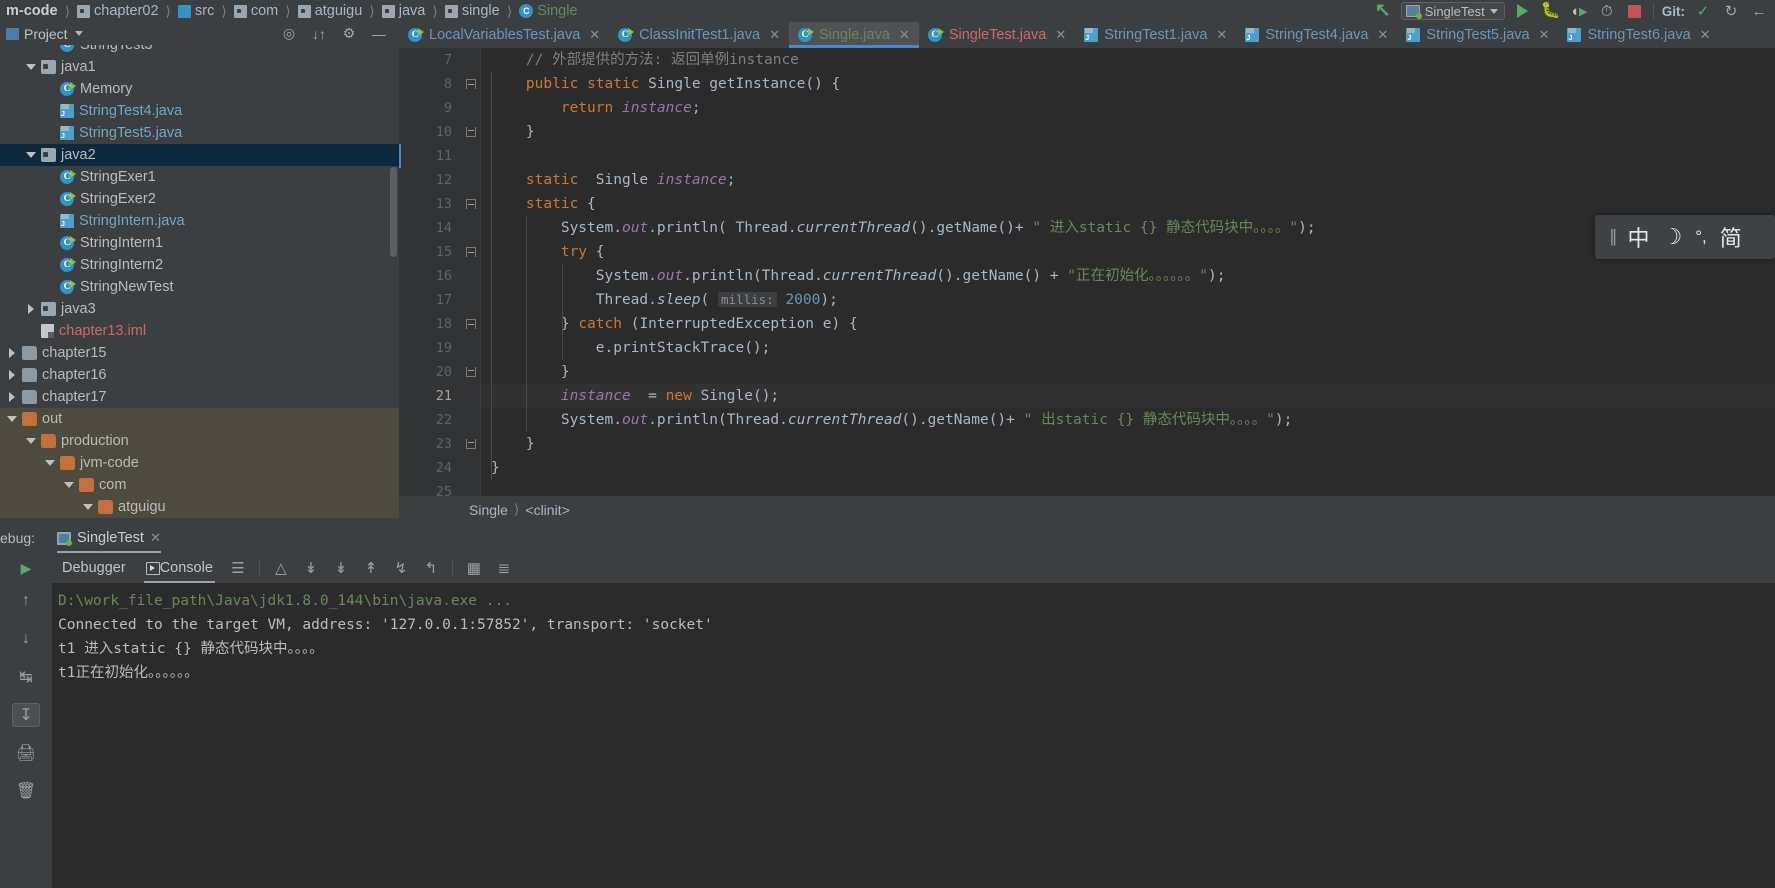  Describe the element at coordinates (179, 568) in the screenshot. I see `tab-console: Console` at that location.